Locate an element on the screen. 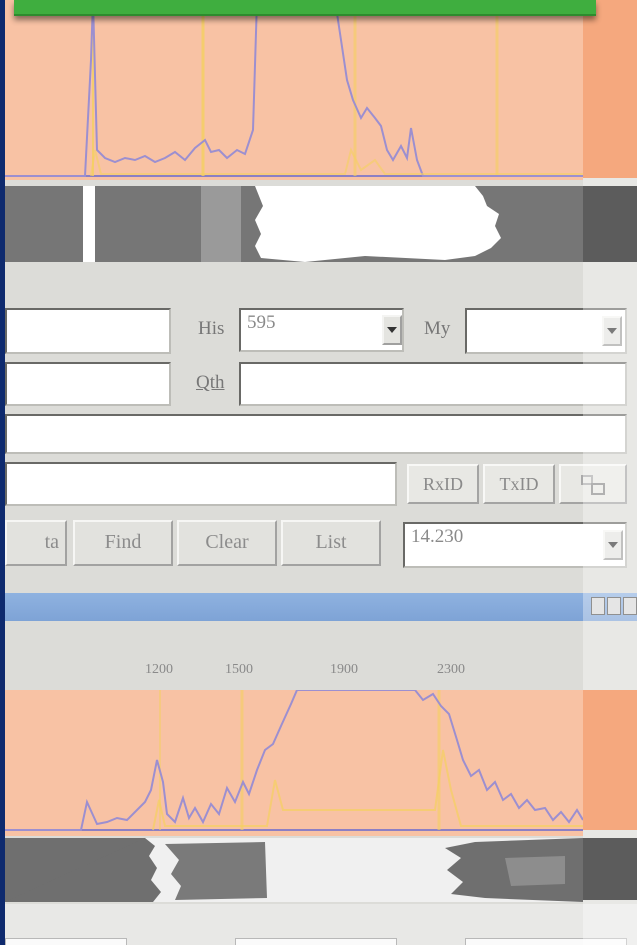 The image size is (637, 945). frequency-dropdown-button is located at coordinates (613, 545).